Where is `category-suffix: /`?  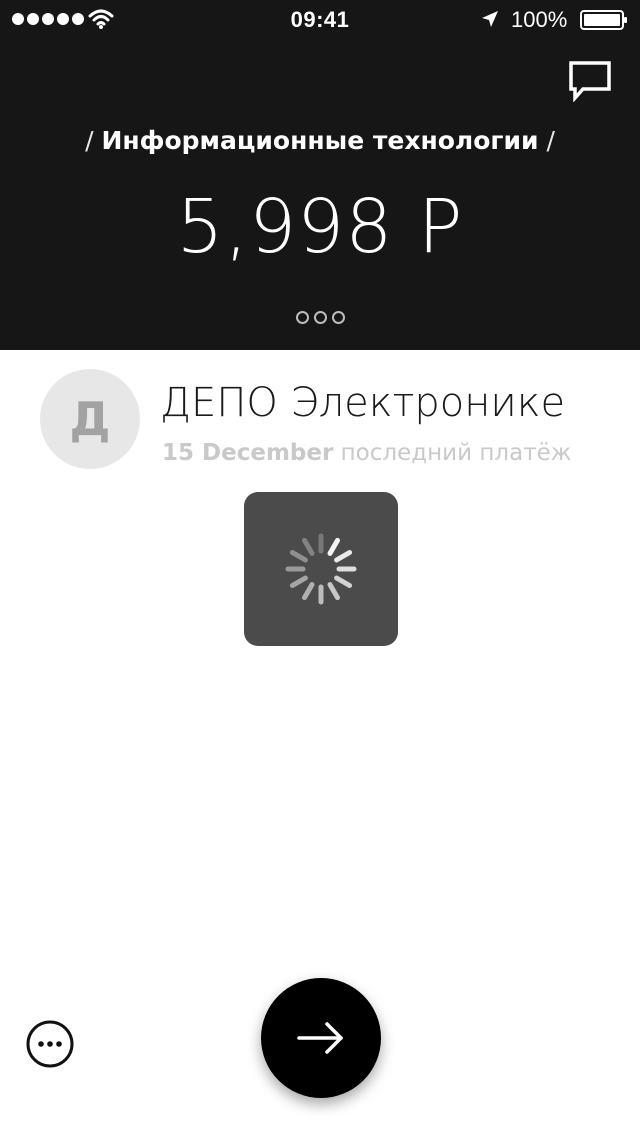 category-suffix: / is located at coordinates (550, 140).